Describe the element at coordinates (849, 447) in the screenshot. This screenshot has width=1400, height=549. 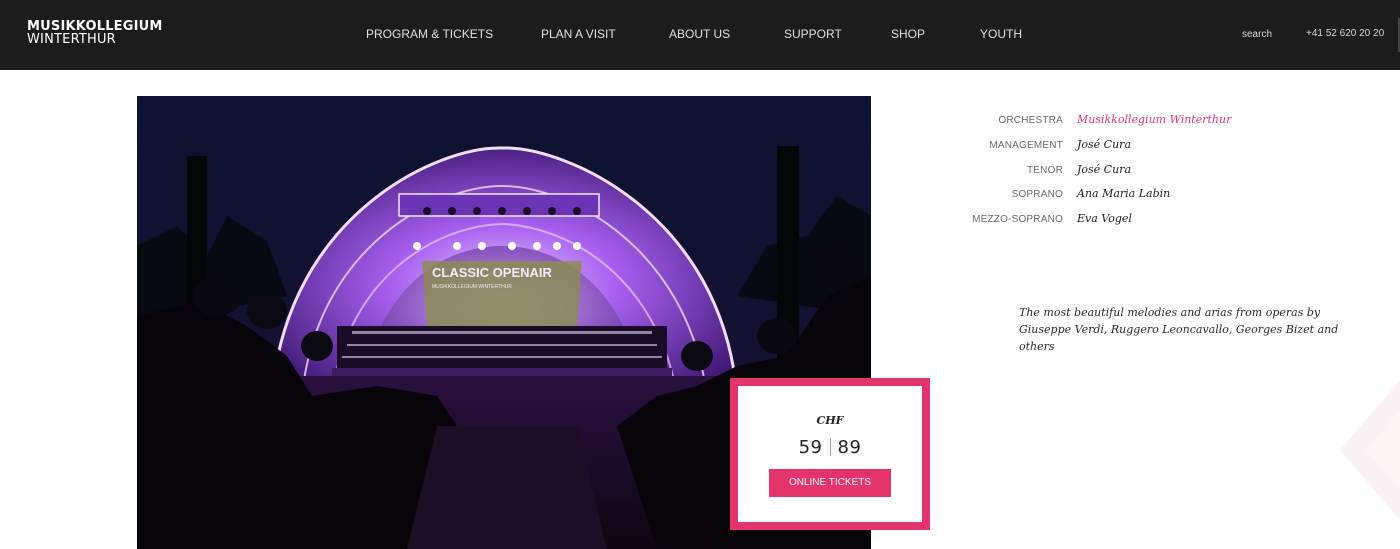
I see `price-high: 89` at that location.